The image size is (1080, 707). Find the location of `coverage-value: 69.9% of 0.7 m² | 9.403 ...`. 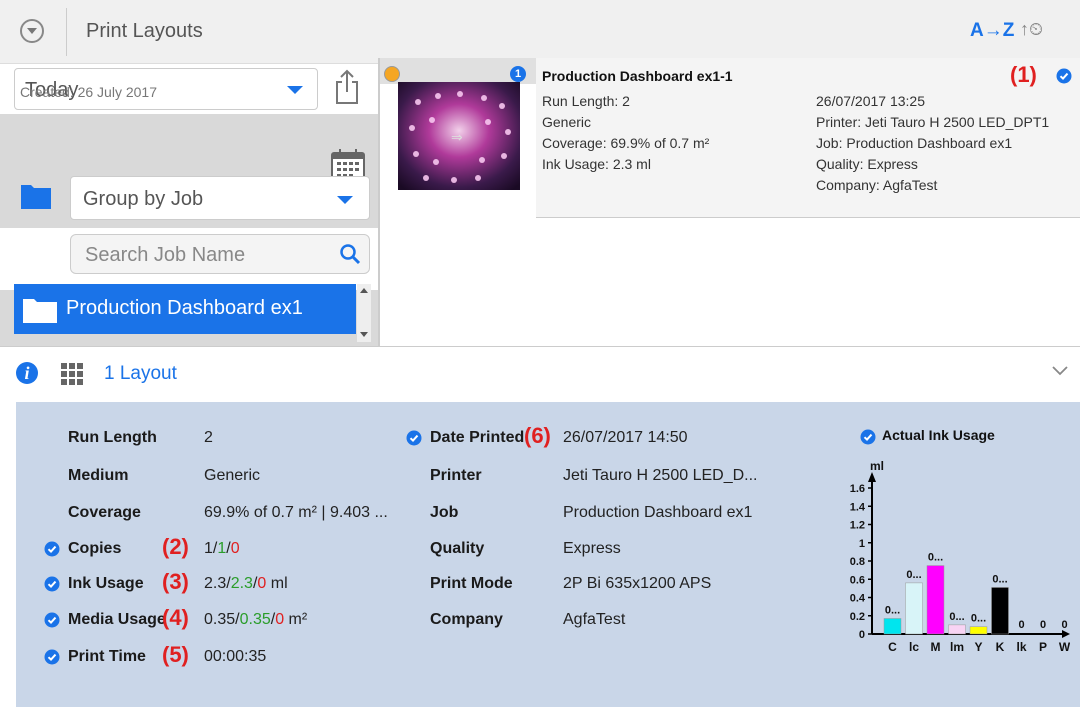

coverage-value: 69.9% of 0.7 m² | 9.403 ... is located at coordinates (296, 512).